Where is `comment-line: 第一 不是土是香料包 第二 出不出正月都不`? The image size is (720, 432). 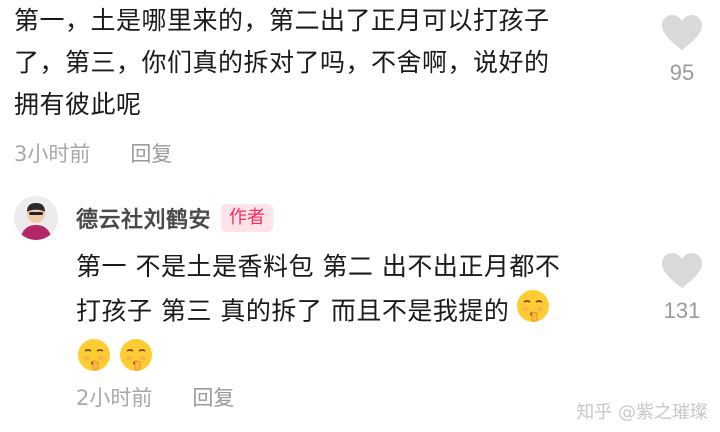 comment-line: 第一 不是土是香料包 第二 出不出正月都不 is located at coordinates (366, 267).